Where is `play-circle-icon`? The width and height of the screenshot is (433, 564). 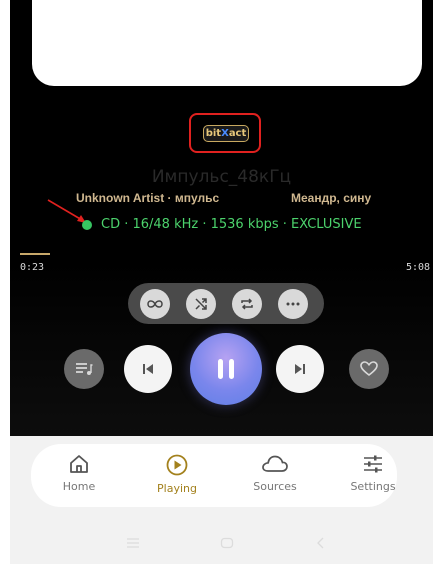 play-circle-icon is located at coordinates (177, 465).